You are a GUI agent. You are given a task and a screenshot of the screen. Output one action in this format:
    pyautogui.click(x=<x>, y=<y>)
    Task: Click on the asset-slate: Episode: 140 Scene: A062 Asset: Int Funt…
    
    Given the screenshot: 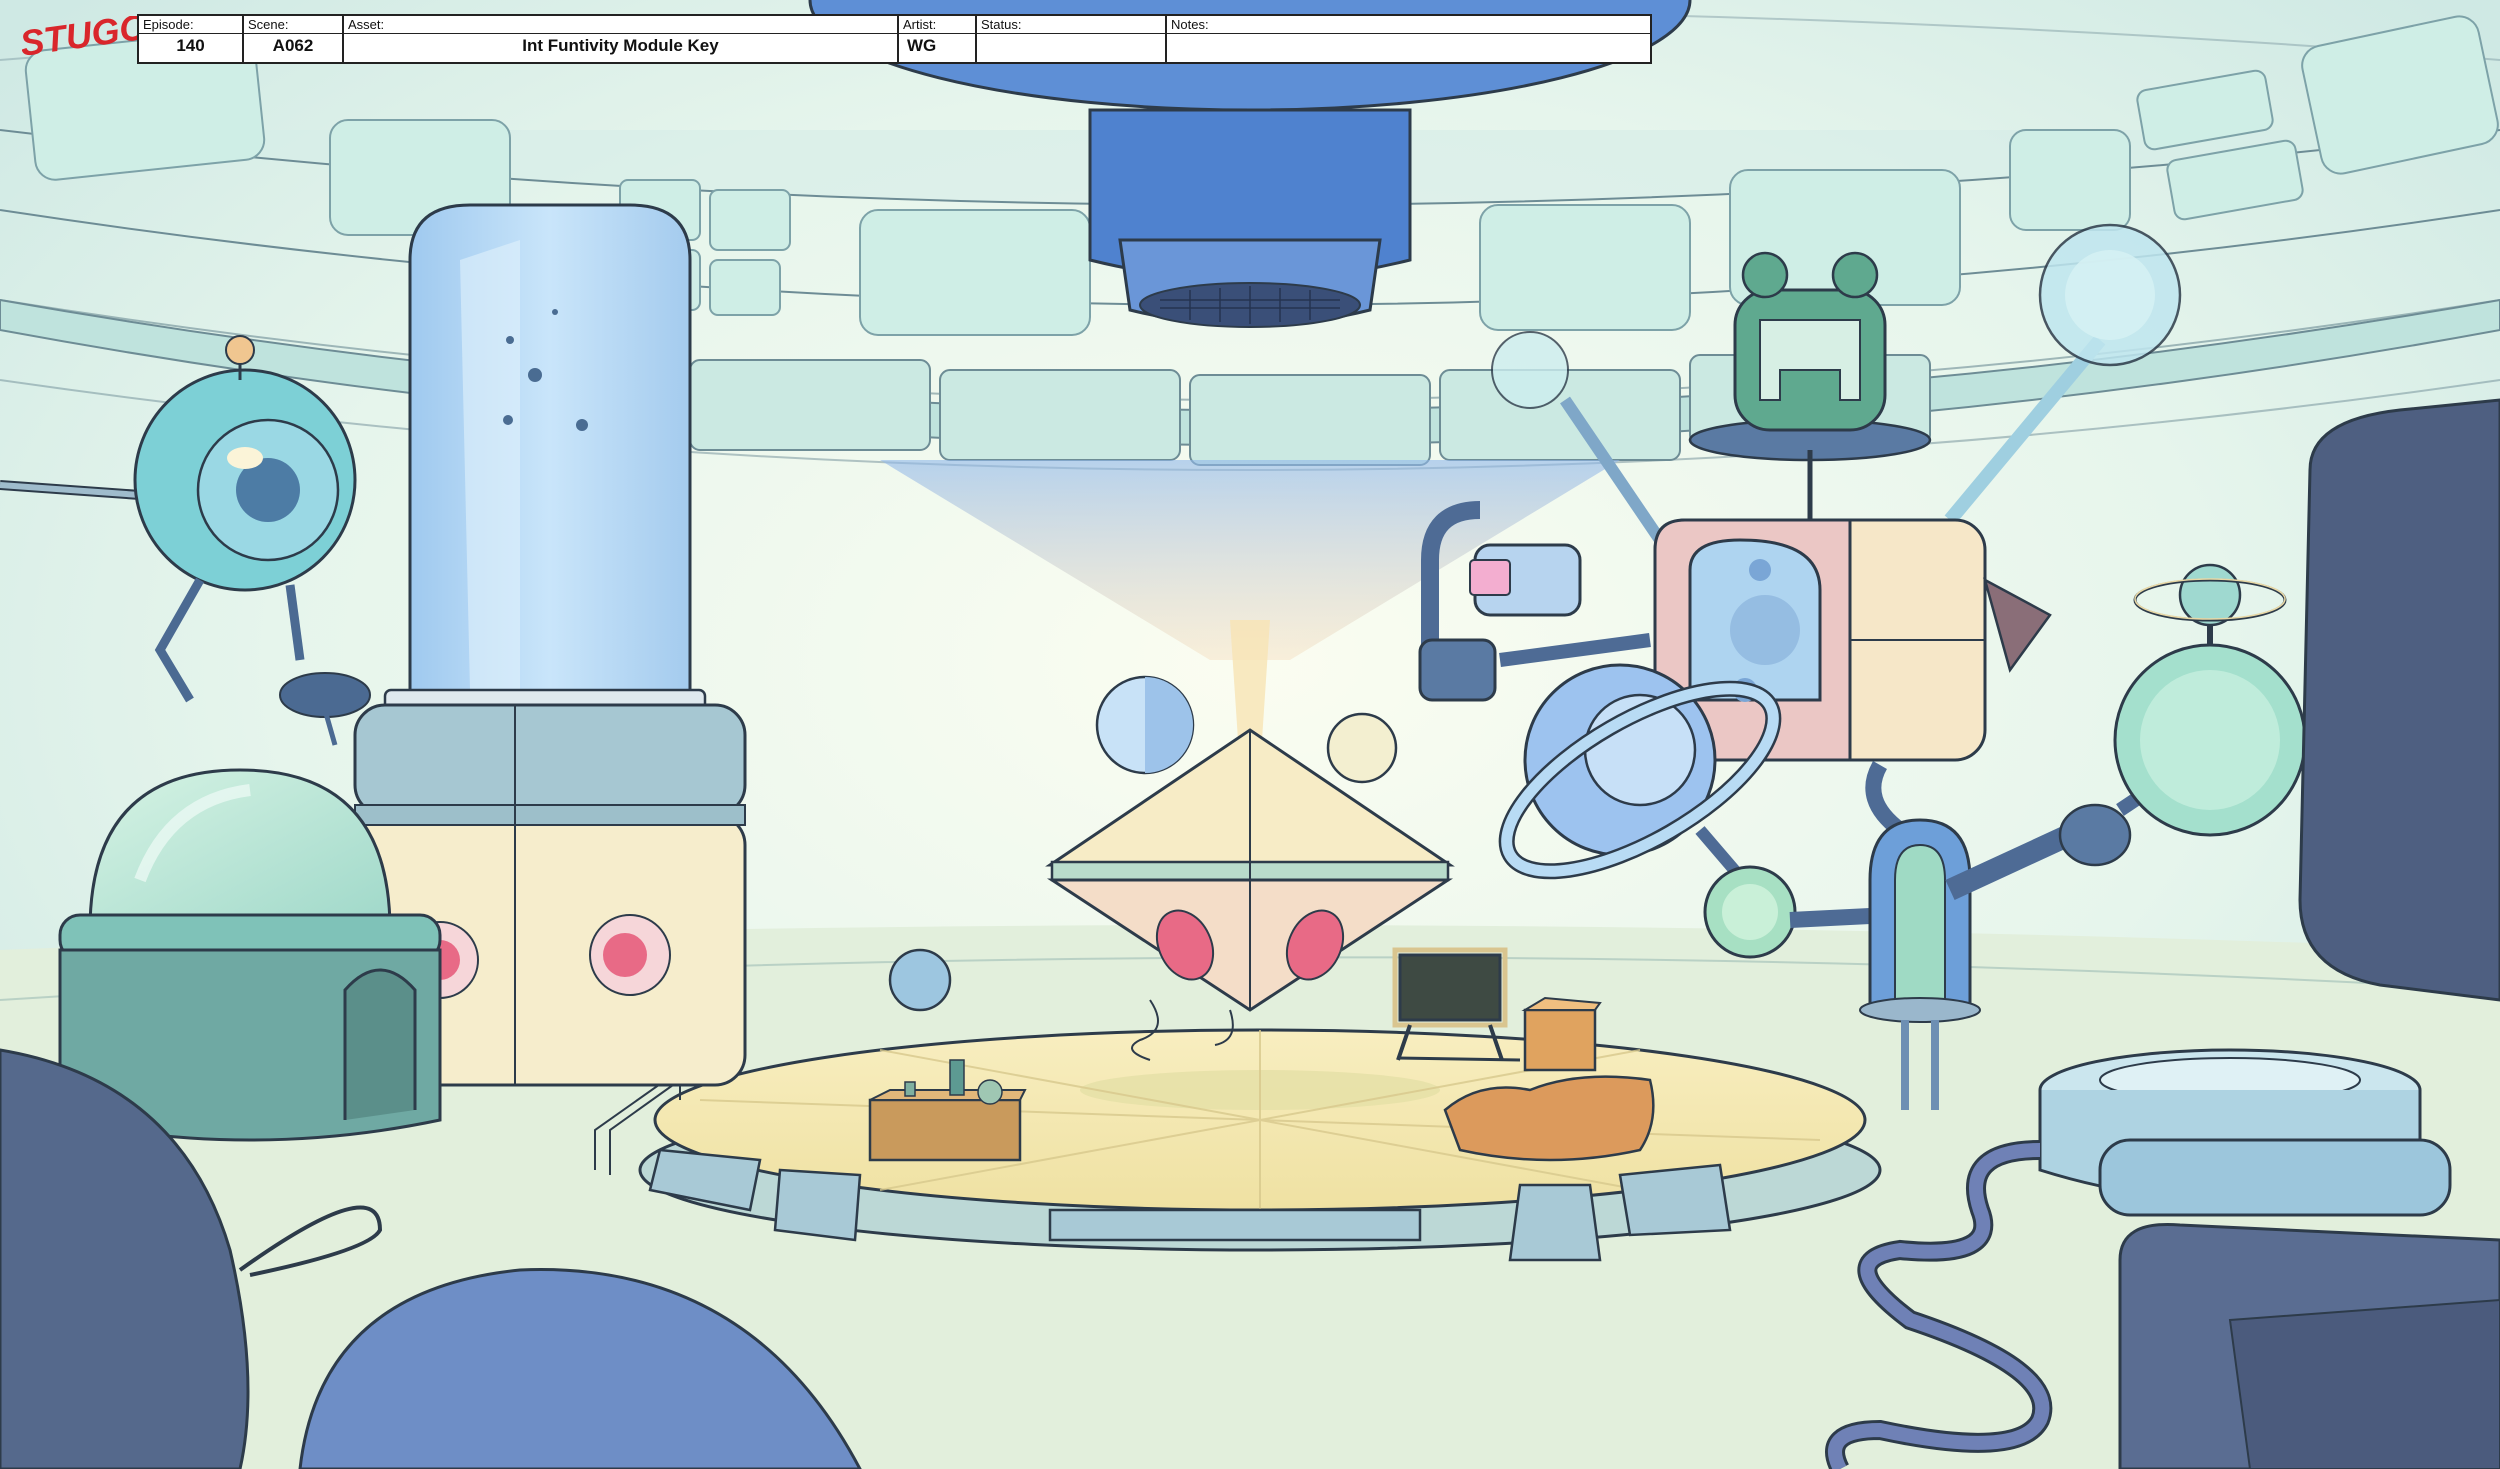 What is the action you would take?
    pyautogui.click(x=894, y=39)
    